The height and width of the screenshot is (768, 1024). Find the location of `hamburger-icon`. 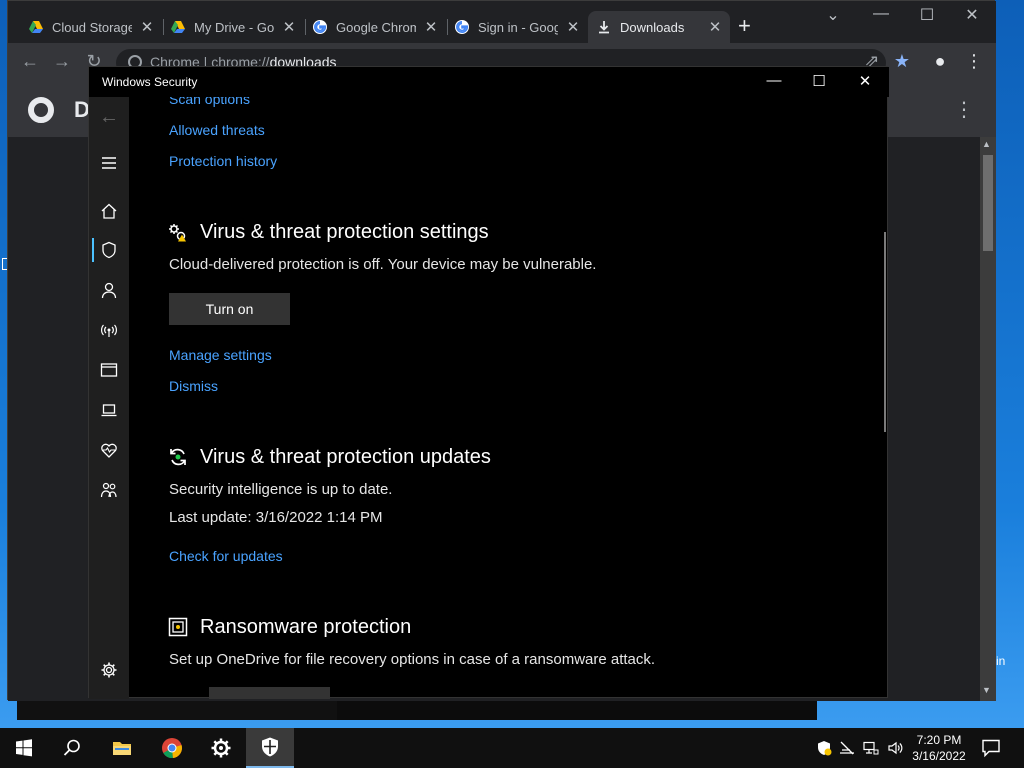

hamburger-icon is located at coordinates (109, 163).